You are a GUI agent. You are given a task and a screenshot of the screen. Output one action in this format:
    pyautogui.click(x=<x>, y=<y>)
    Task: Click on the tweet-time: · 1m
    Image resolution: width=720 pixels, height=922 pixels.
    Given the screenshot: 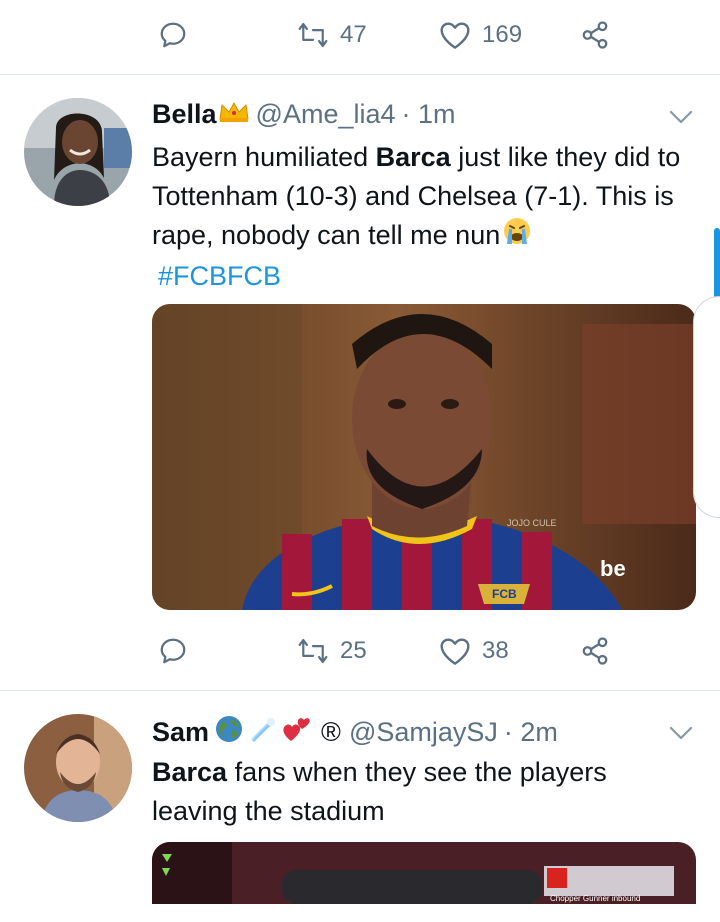 What is the action you would take?
    pyautogui.click(x=428, y=114)
    